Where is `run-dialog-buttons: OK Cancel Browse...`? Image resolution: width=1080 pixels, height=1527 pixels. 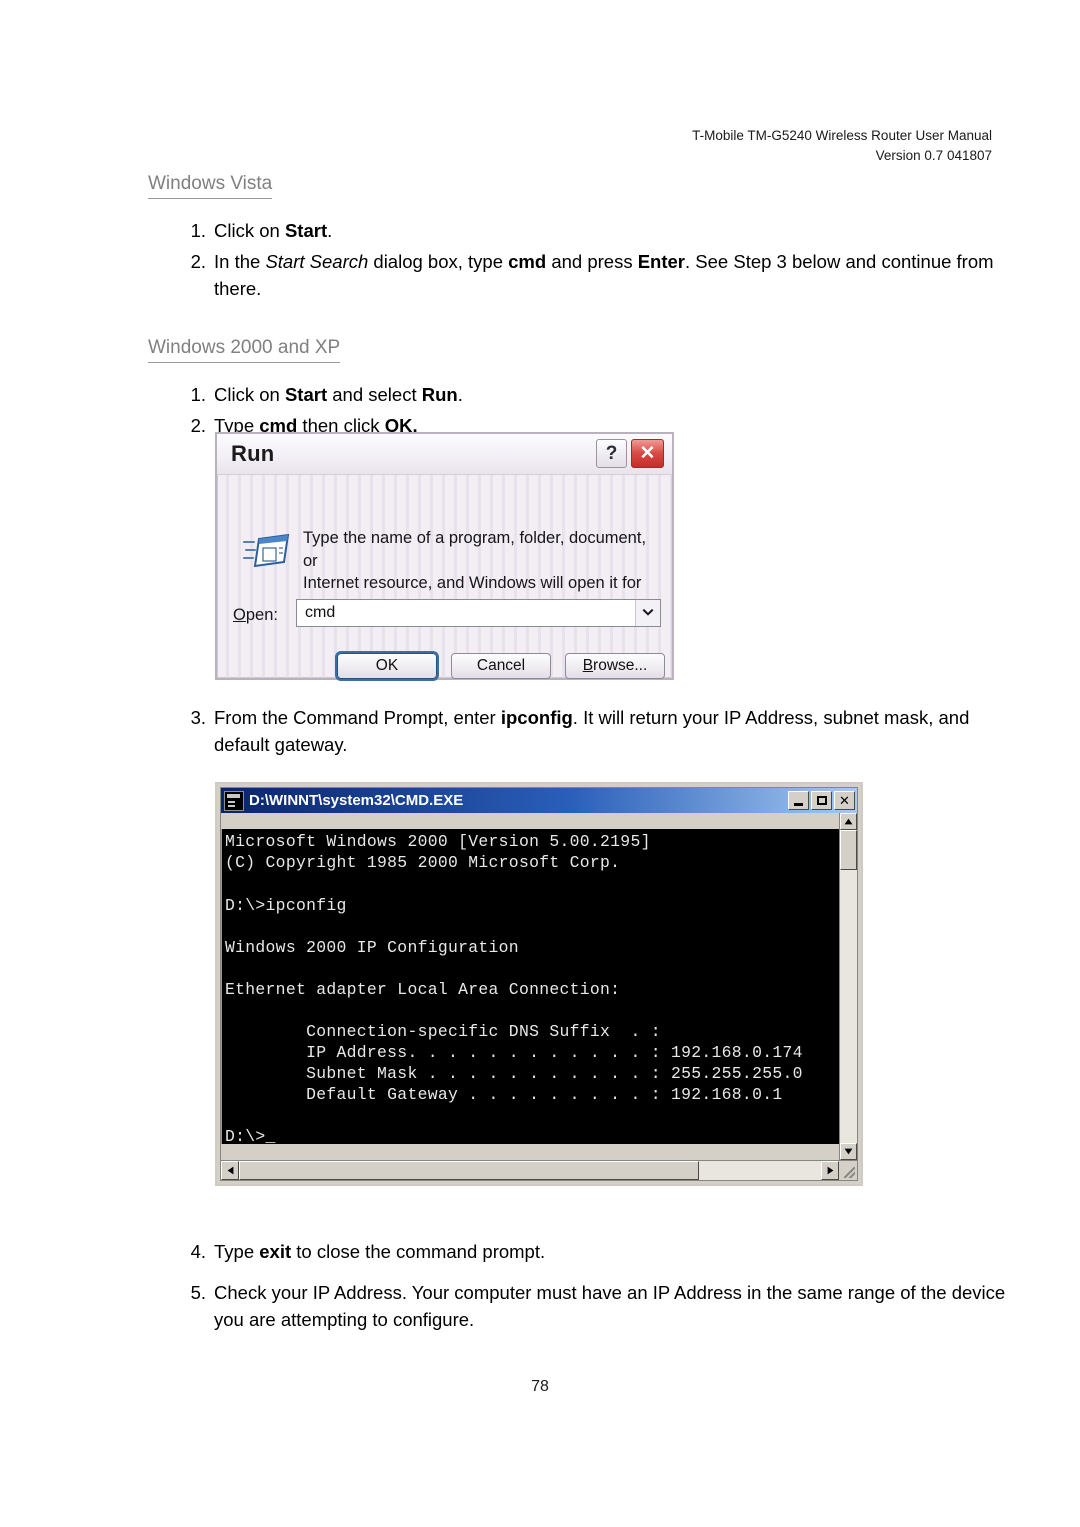
run-dialog-buttons: OK Cancel Browse... is located at coordinates (501, 666).